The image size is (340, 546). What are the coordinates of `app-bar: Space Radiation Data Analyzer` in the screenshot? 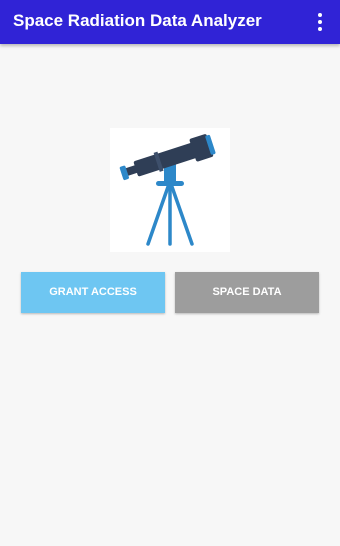 It's located at (170, 22).